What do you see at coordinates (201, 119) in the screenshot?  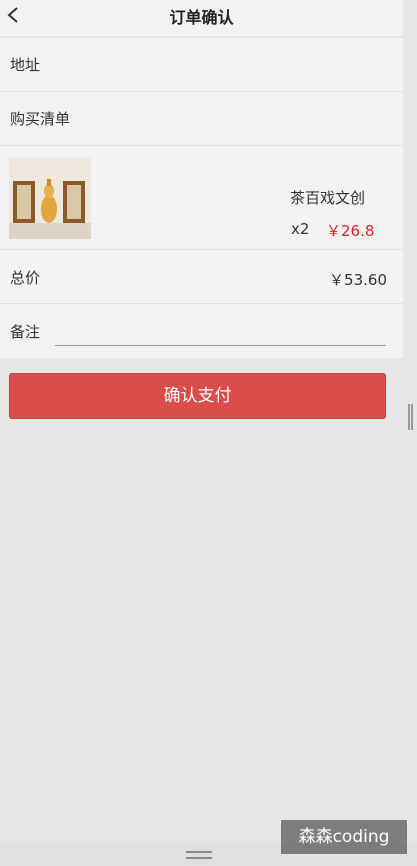 I see `shopping-list-row: 购买清单` at bounding box center [201, 119].